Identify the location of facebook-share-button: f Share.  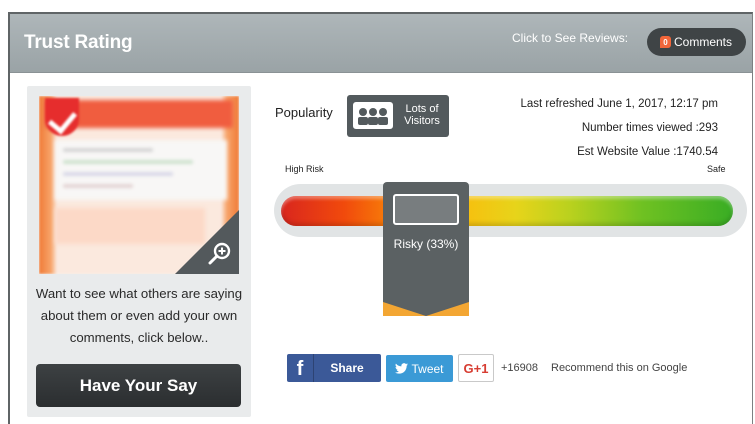
(334, 368).